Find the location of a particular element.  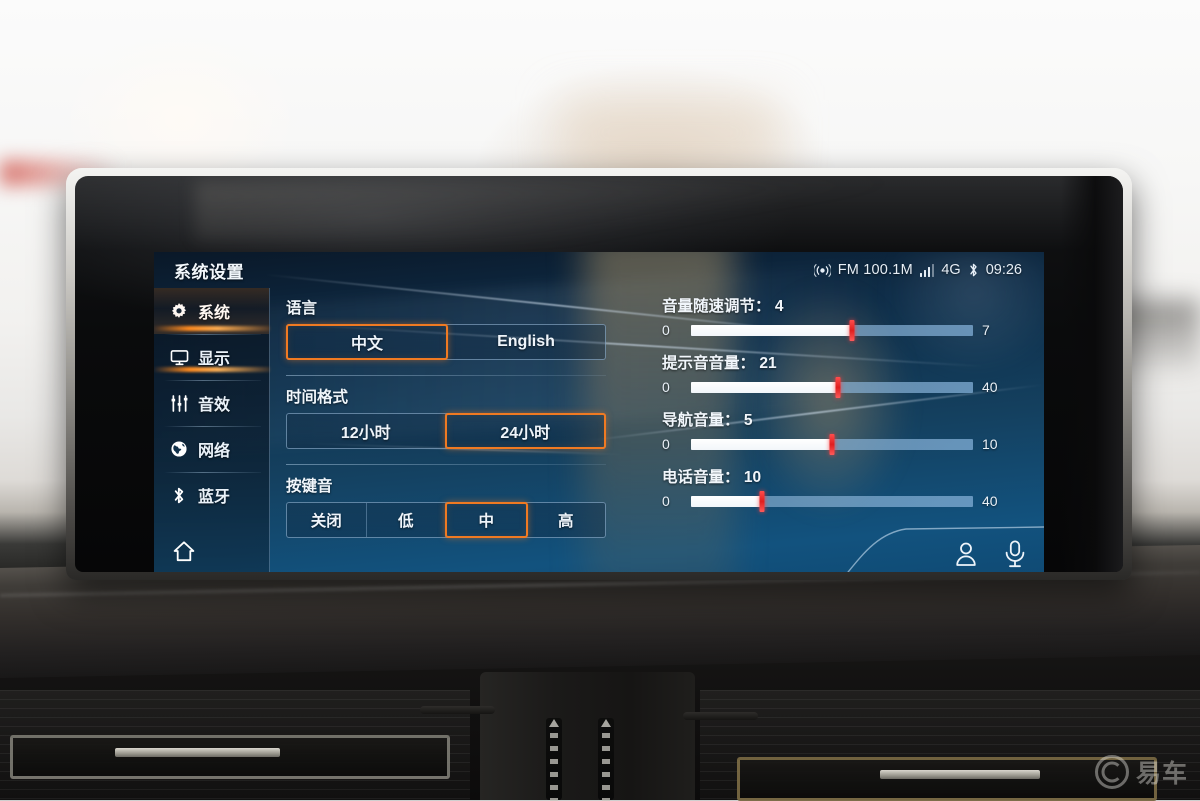

settings-sidebar: 系统 显示 音效 网络 蓝牙 is located at coordinates (212, 430).